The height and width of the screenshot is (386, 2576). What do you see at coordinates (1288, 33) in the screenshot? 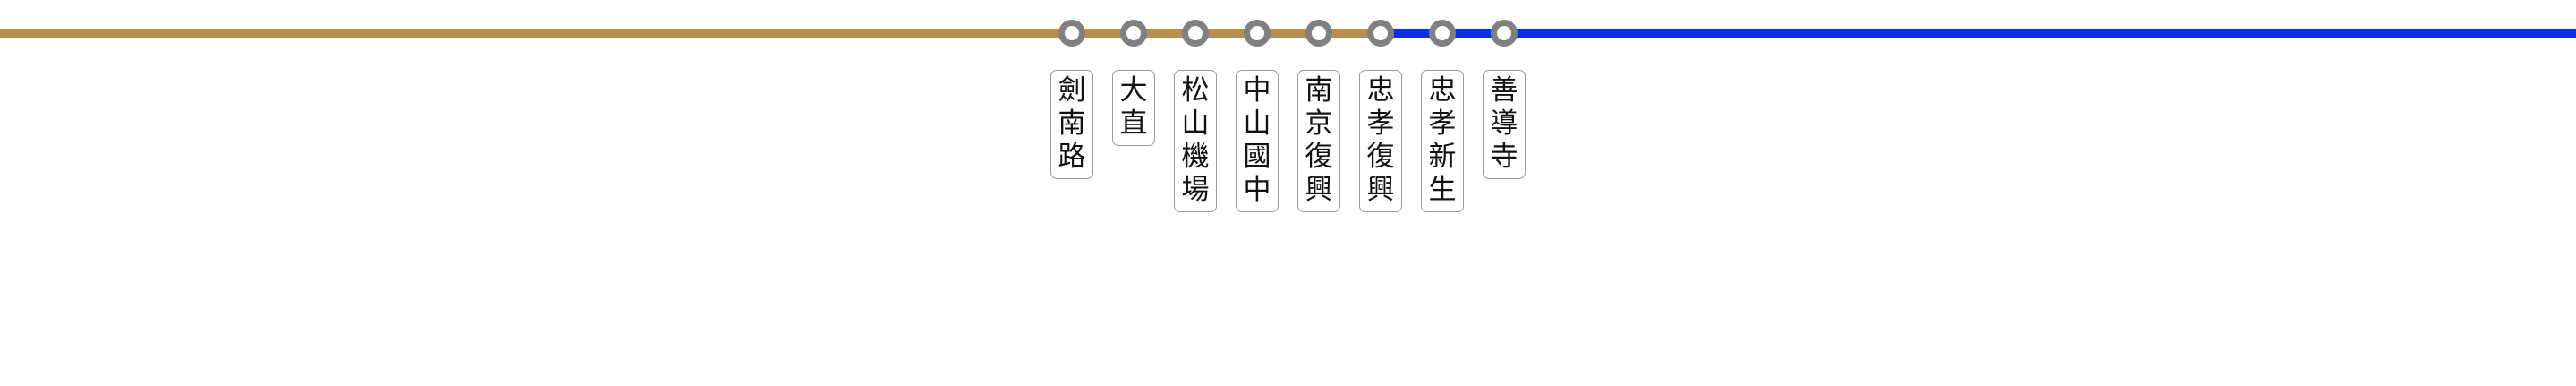
I see `route-diagram` at bounding box center [1288, 33].